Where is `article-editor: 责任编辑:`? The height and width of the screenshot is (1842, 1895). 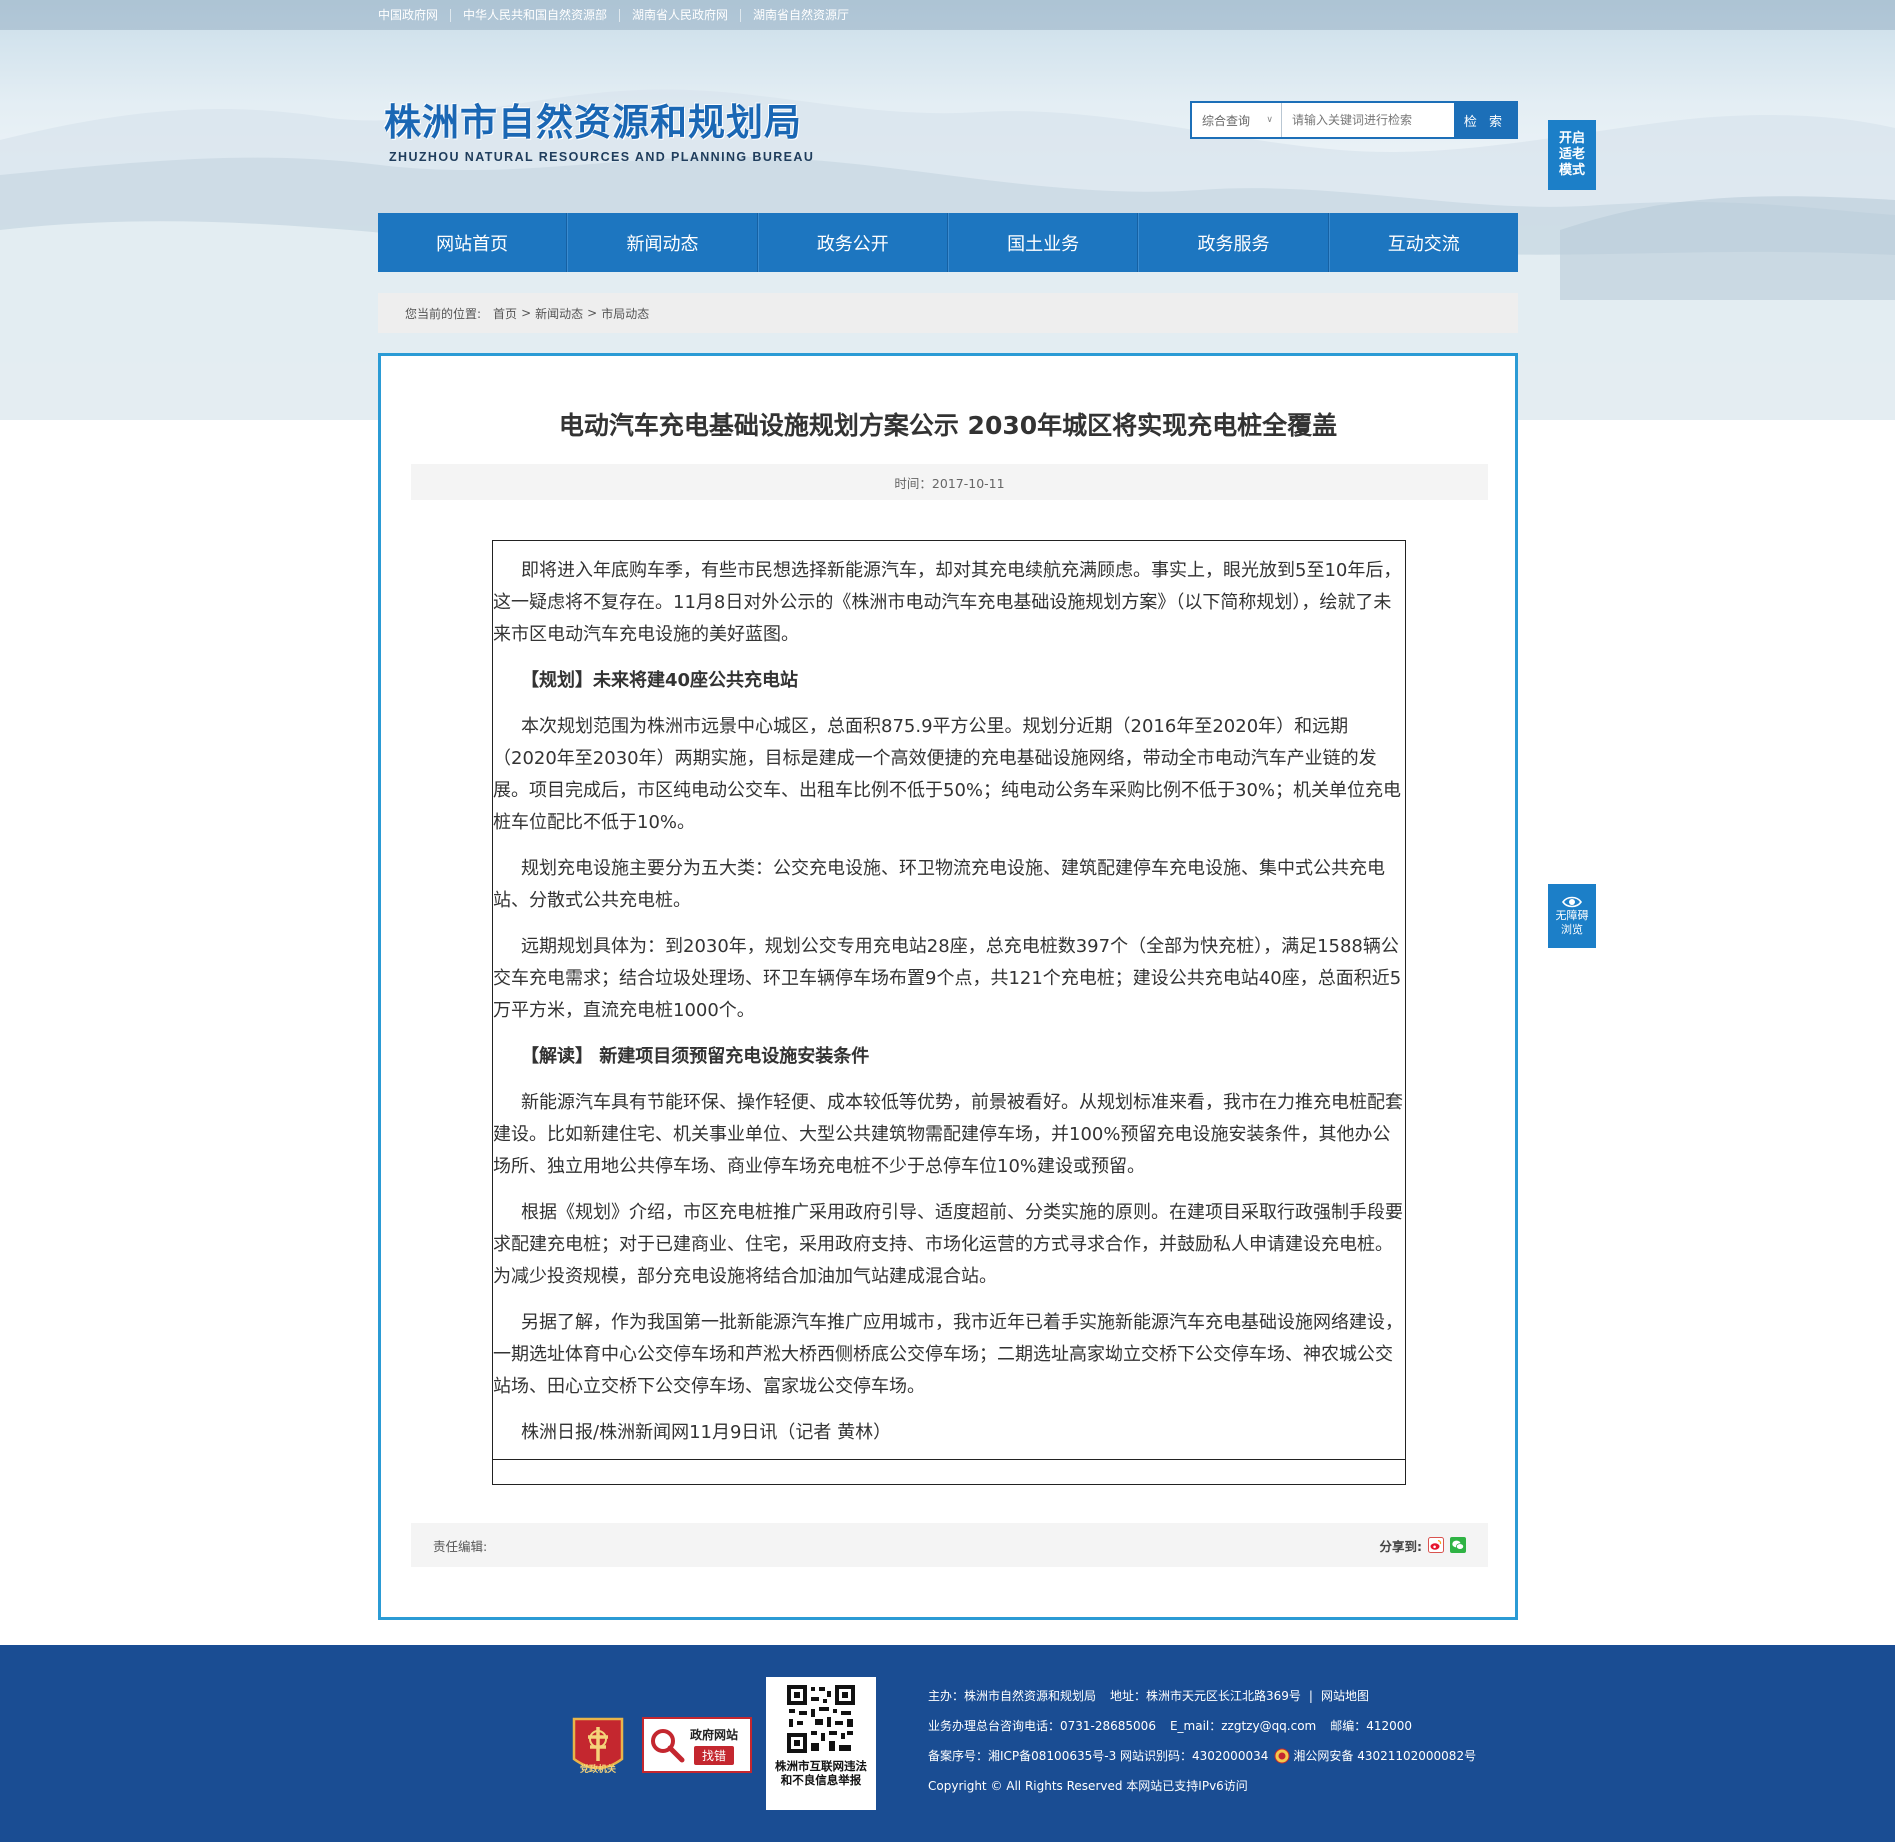 article-editor: 责任编辑: is located at coordinates (460, 1546).